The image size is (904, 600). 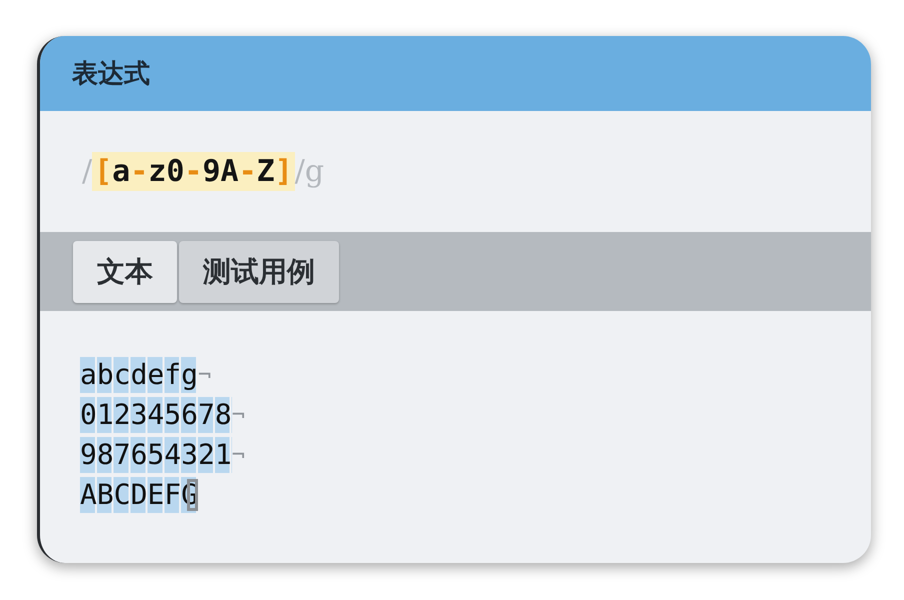 I want to click on tab: 文本, so click(x=125, y=271).